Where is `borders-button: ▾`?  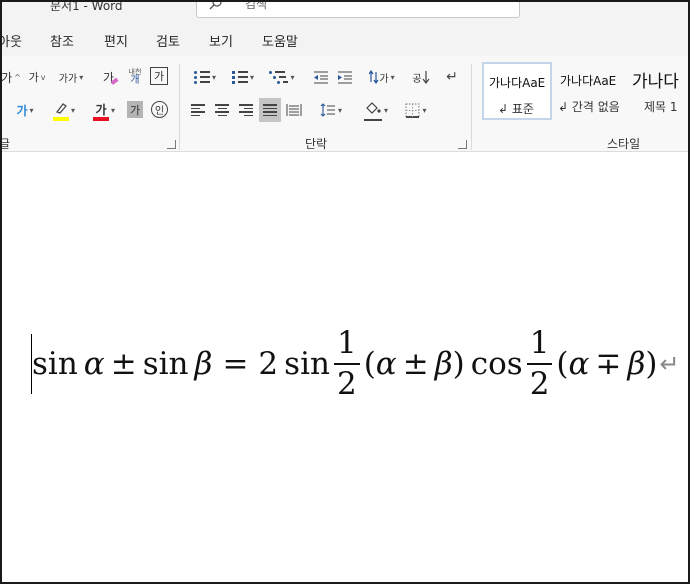 borders-button: ▾ is located at coordinates (416, 110).